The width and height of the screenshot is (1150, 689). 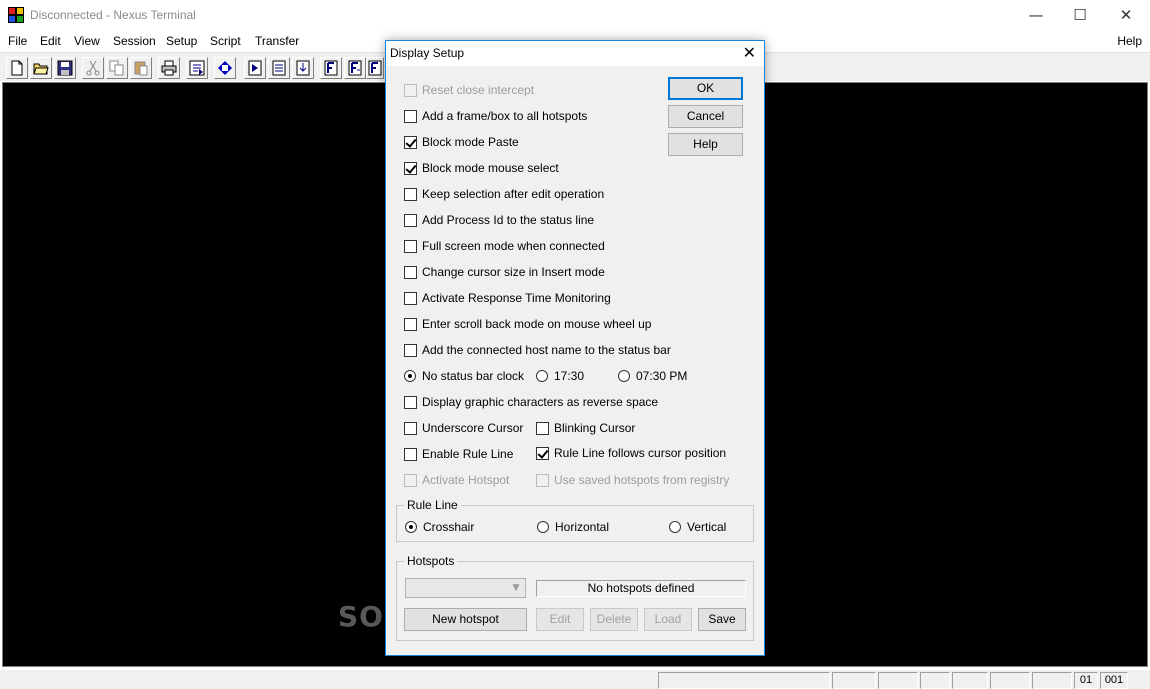 I want to click on maximize-button: ☐, so click(x=1080, y=15).